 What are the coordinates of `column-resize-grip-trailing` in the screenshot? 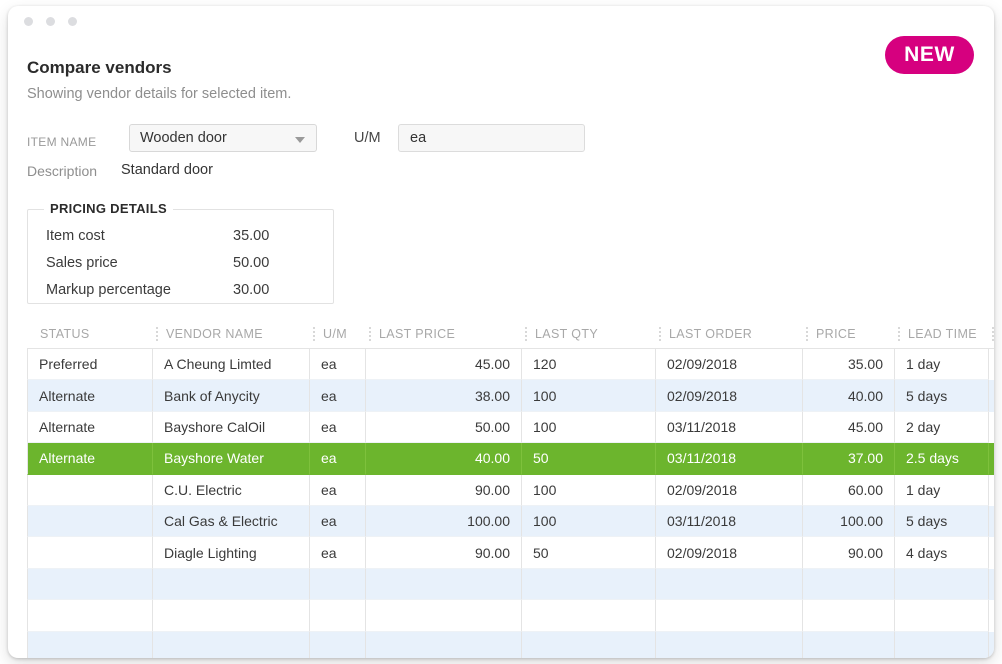 It's located at (991, 333).